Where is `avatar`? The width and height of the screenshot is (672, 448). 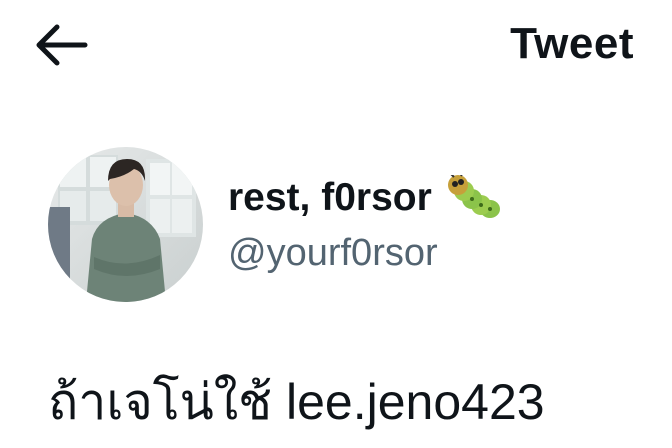
avatar is located at coordinates (125, 224).